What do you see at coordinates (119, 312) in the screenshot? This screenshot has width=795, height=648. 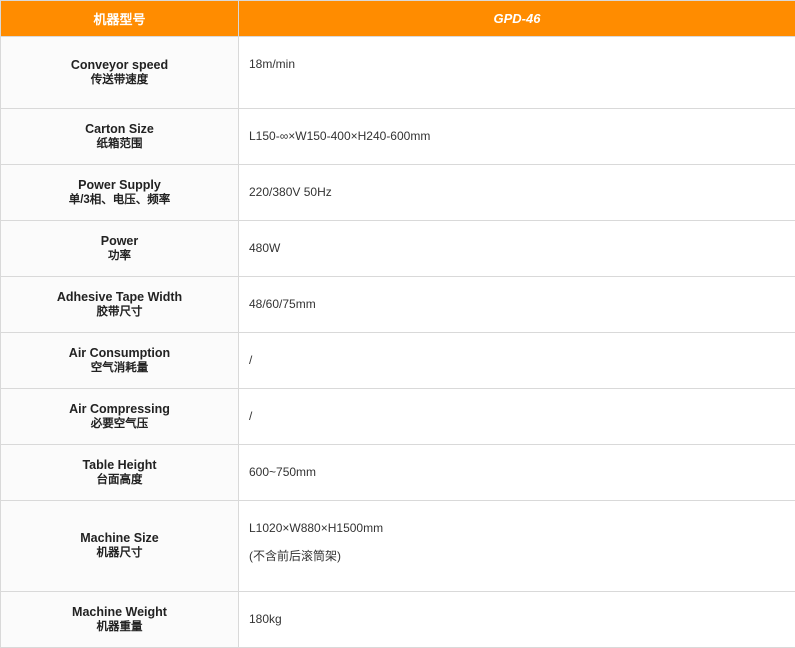 I see `param-name-zh: 胶带尺寸` at bounding box center [119, 312].